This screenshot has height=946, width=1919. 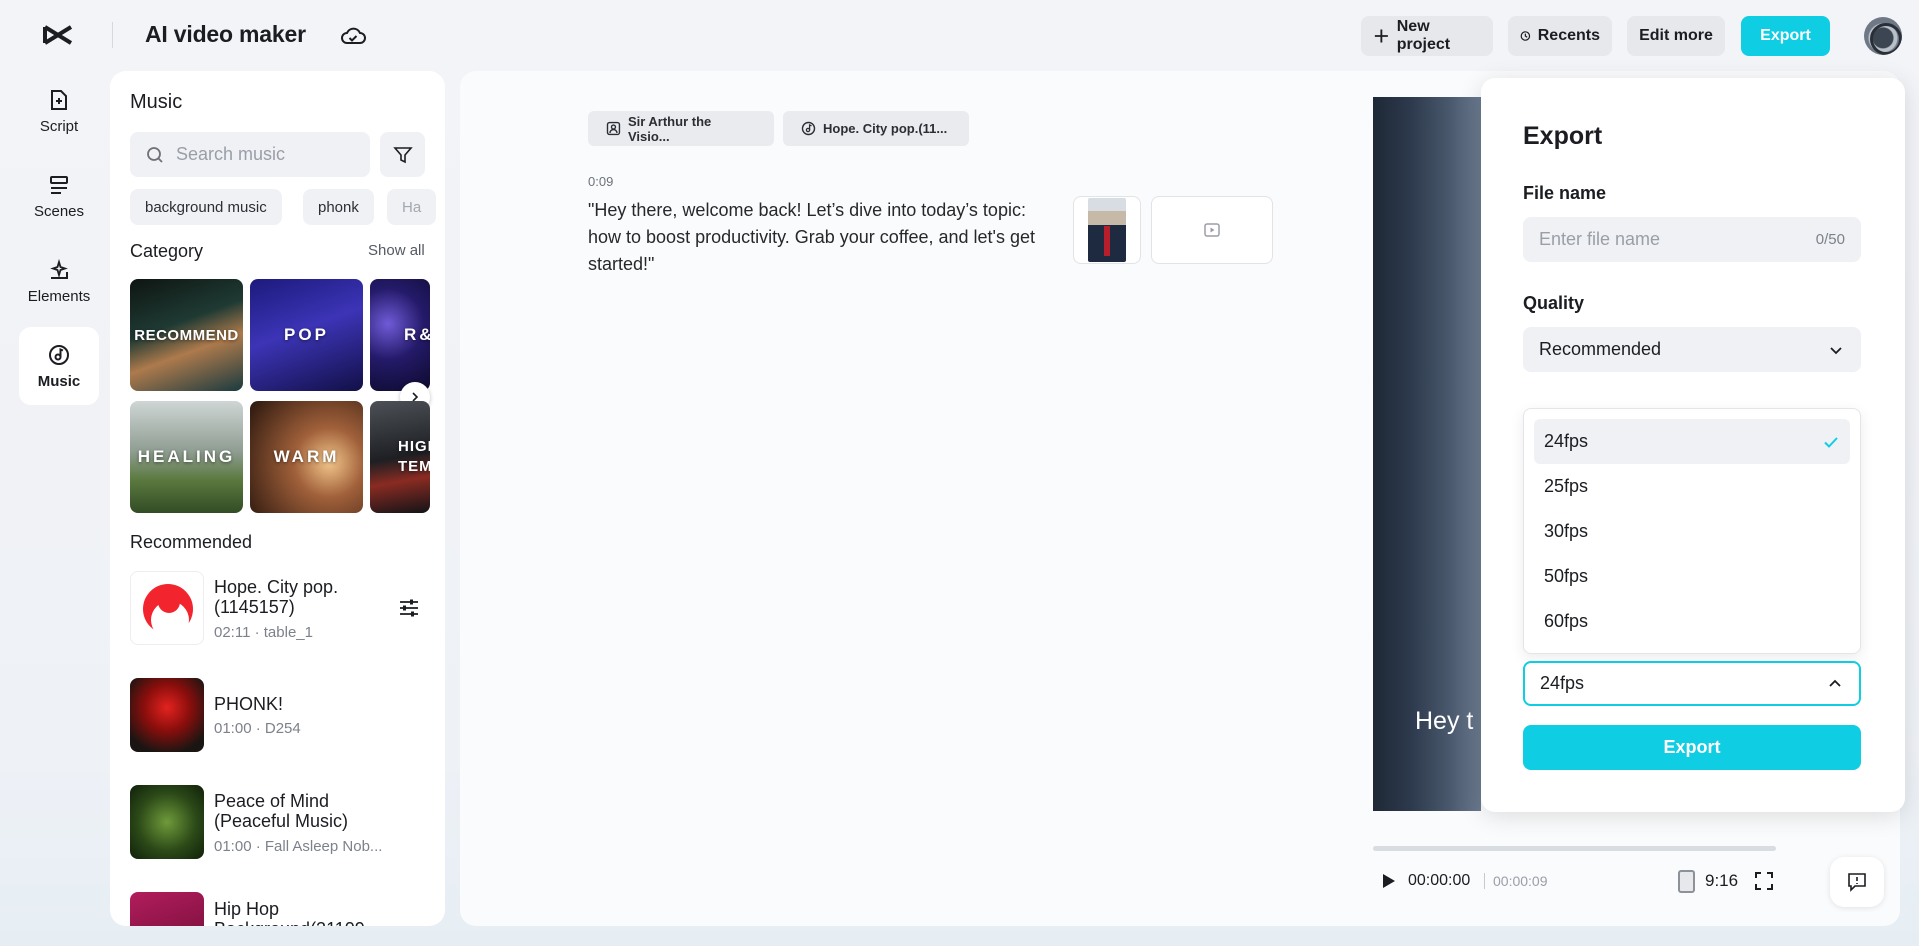 What do you see at coordinates (600, 181) in the screenshot?
I see `segment-duration: 0:09` at bounding box center [600, 181].